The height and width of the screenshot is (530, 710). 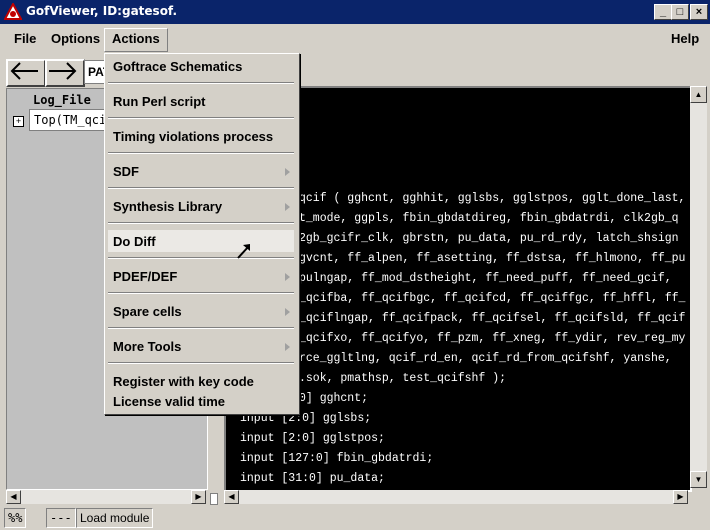 I want to click on expand-icon: +, so click(x=18, y=121).